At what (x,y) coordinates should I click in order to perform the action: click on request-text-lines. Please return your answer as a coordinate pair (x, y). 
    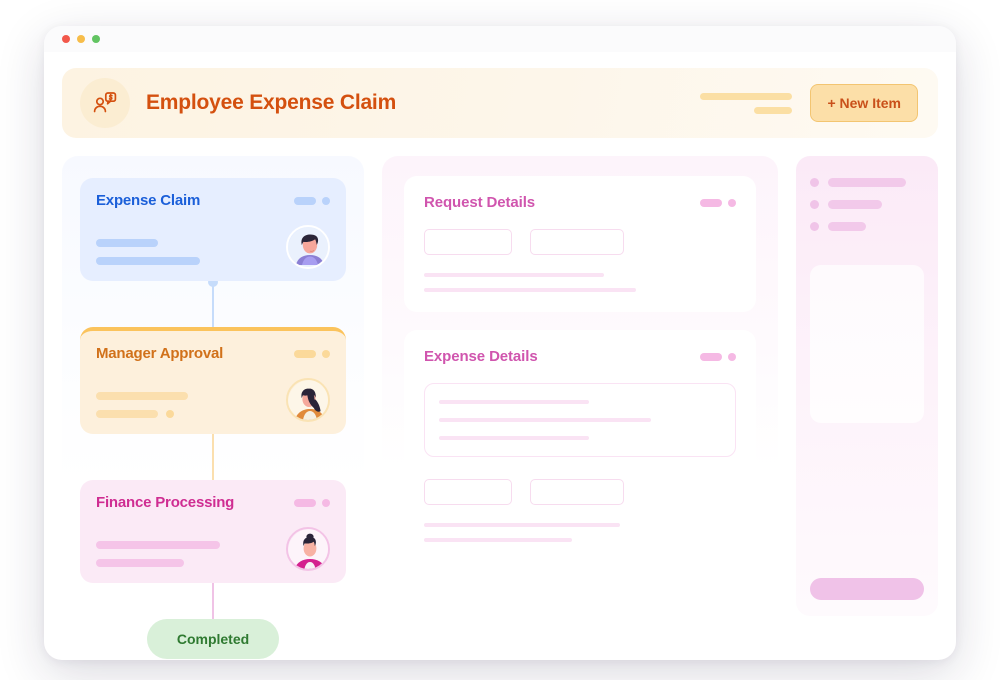
    Looking at the image, I should click on (580, 282).